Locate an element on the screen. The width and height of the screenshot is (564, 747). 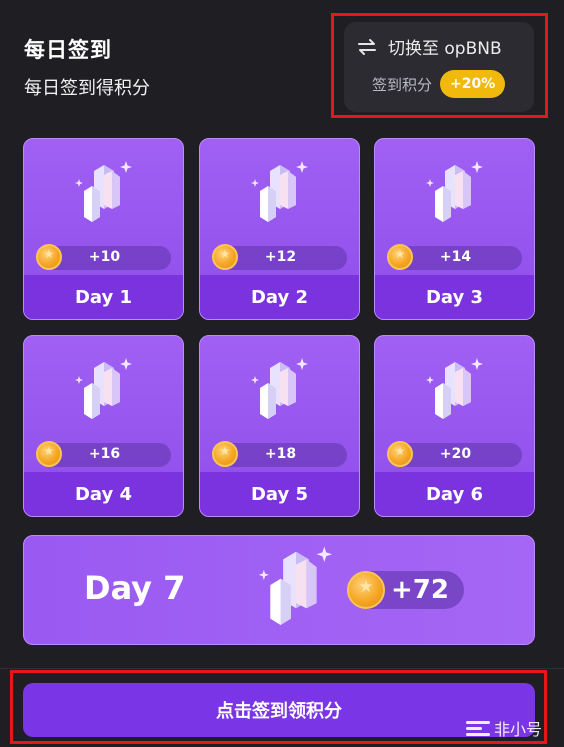
points-pill: +10 is located at coordinates (103, 257).